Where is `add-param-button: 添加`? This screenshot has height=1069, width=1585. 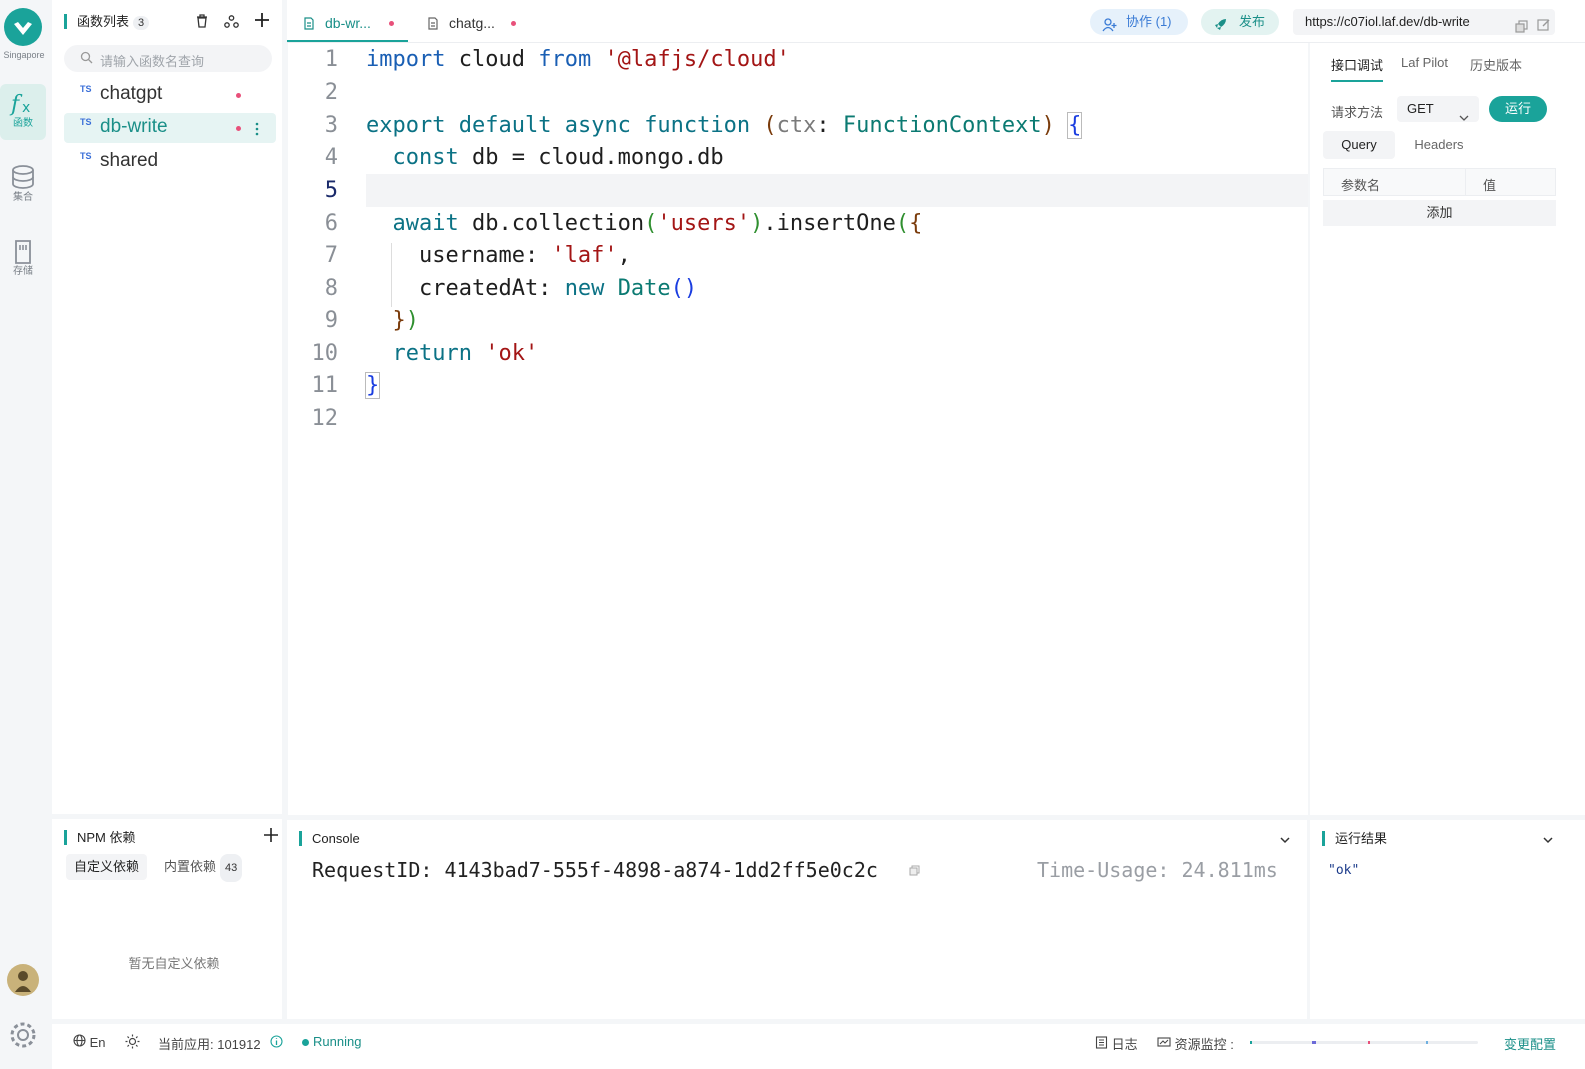 add-param-button: 添加 is located at coordinates (1439, 213).